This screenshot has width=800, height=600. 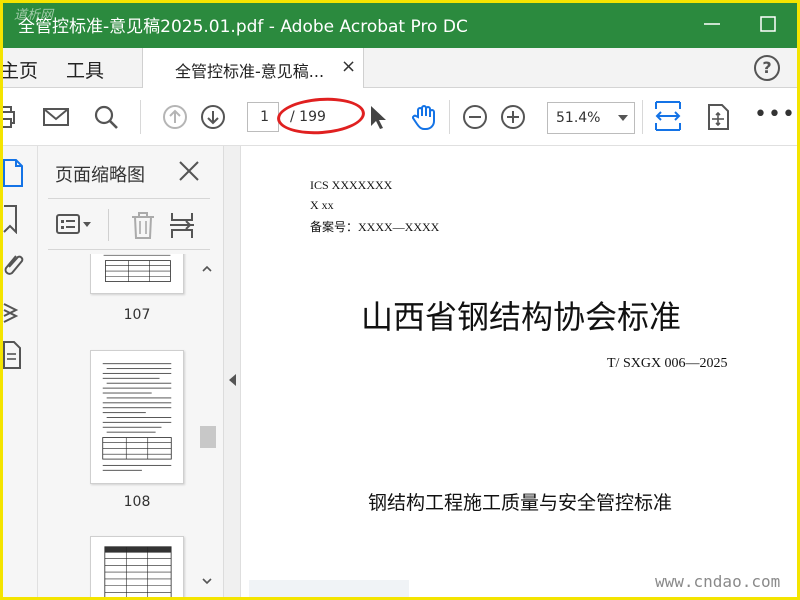 What do you see at coordinates (15, 355) in the screenshot?
I see `content-icon` at bounding box center [15, 355].